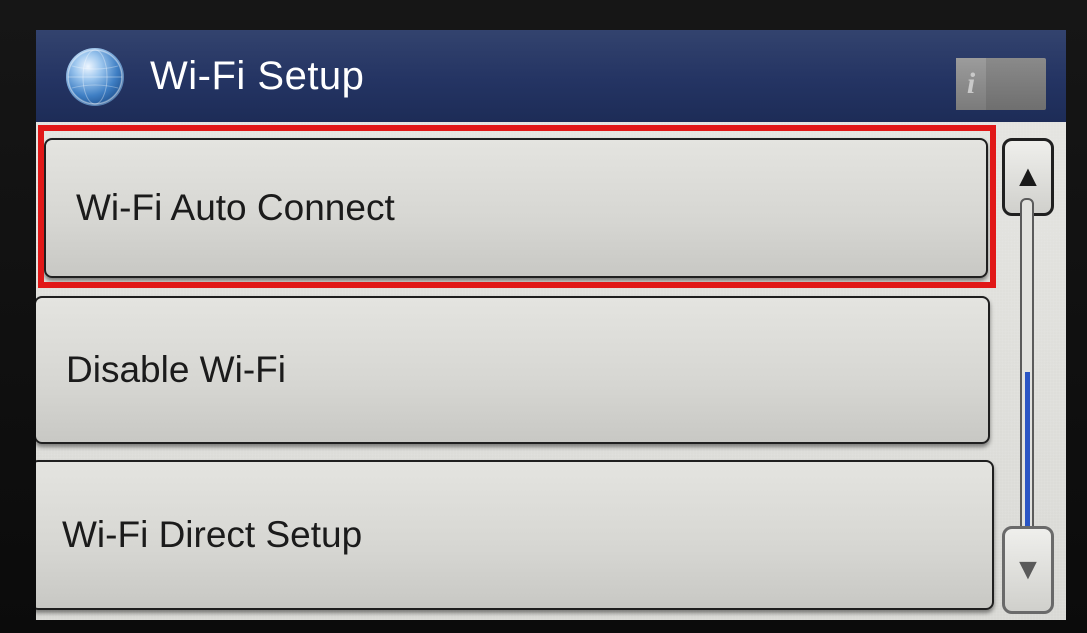 The image size is (1087, 633). I want to click on scroll-down-button: ▼, so click(1028, 570).